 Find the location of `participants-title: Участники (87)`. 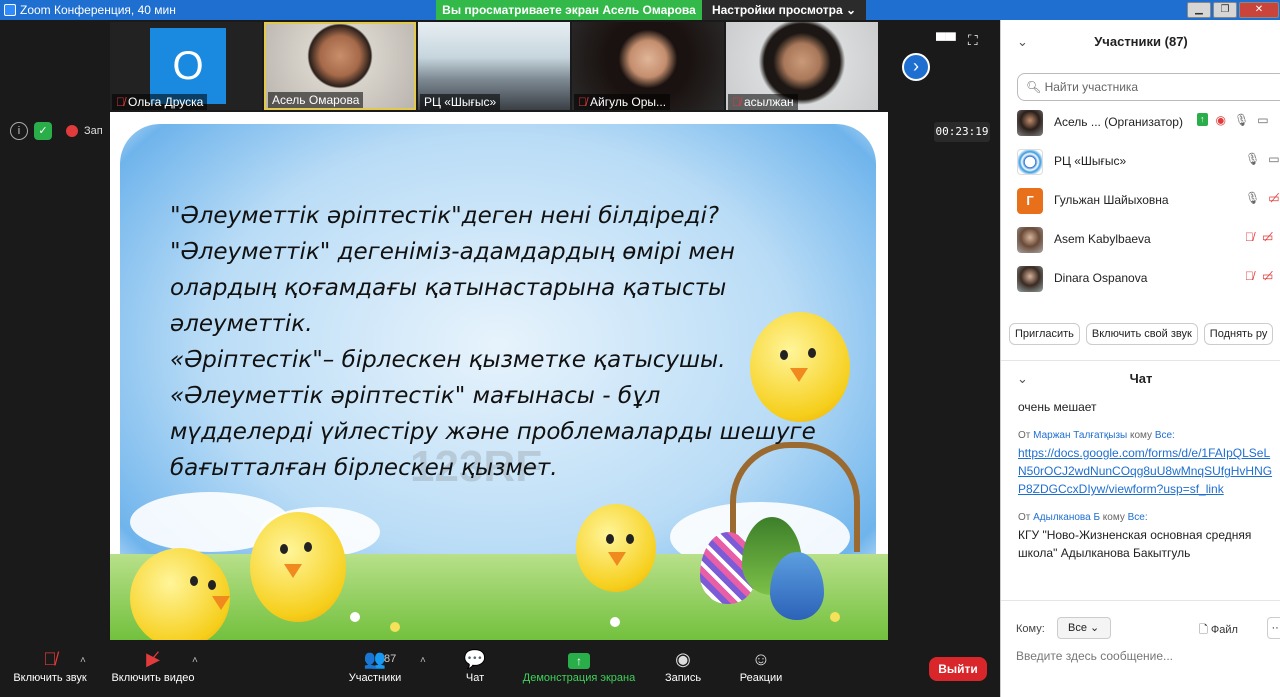

participants-title: Участники (87) is located at coordinates (1141, 41).